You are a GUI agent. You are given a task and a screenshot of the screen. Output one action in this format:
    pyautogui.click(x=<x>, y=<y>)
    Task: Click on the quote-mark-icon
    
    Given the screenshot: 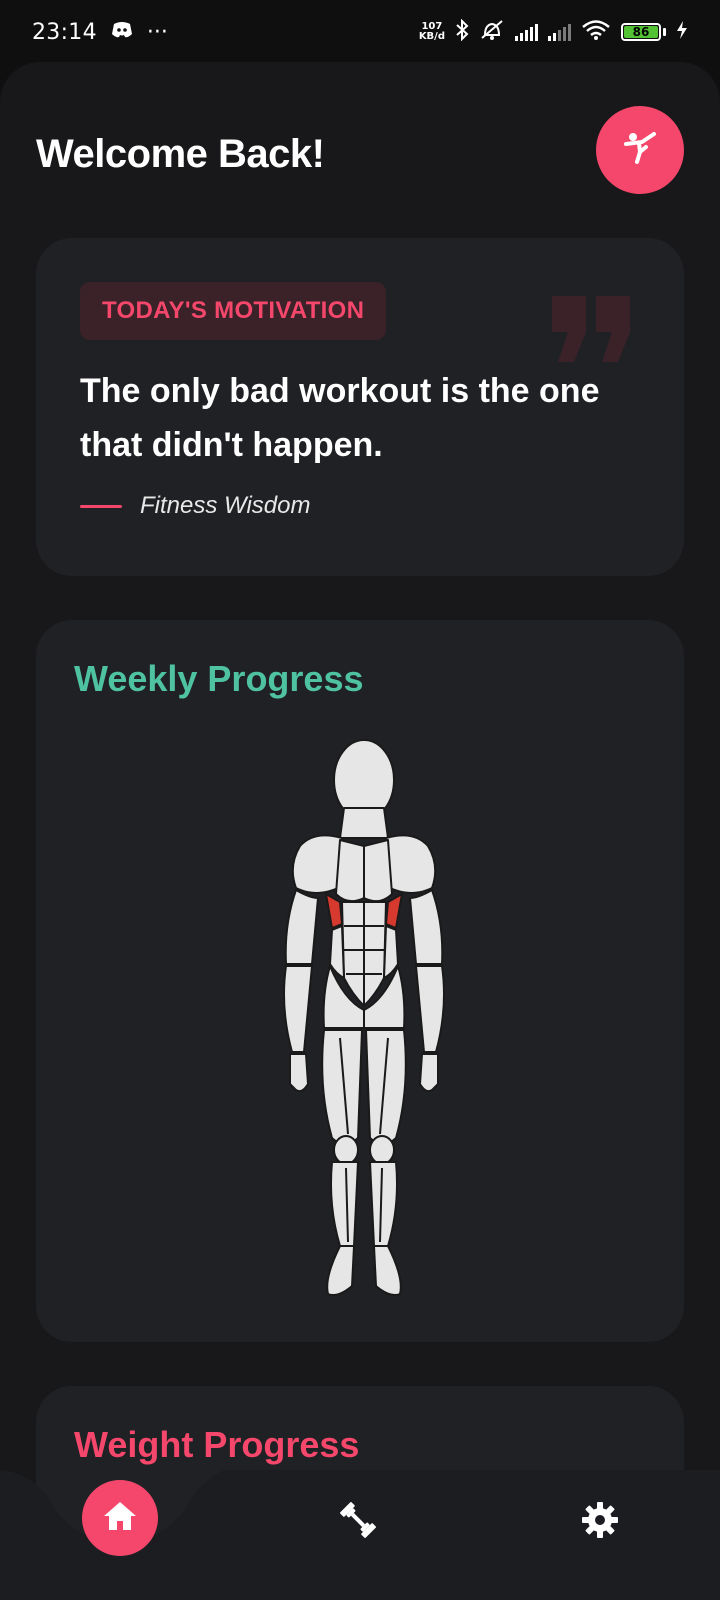 What is the action you would take?
    pyautogui.click(x=592, y=331)
    